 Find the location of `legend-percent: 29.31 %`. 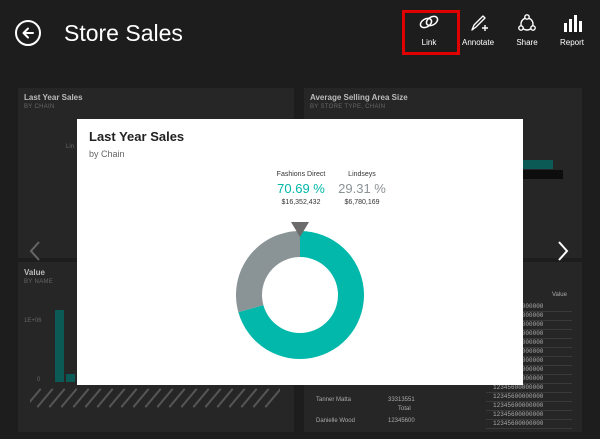

legend-percent: 29.31 % is located at coordinates (362, 188).